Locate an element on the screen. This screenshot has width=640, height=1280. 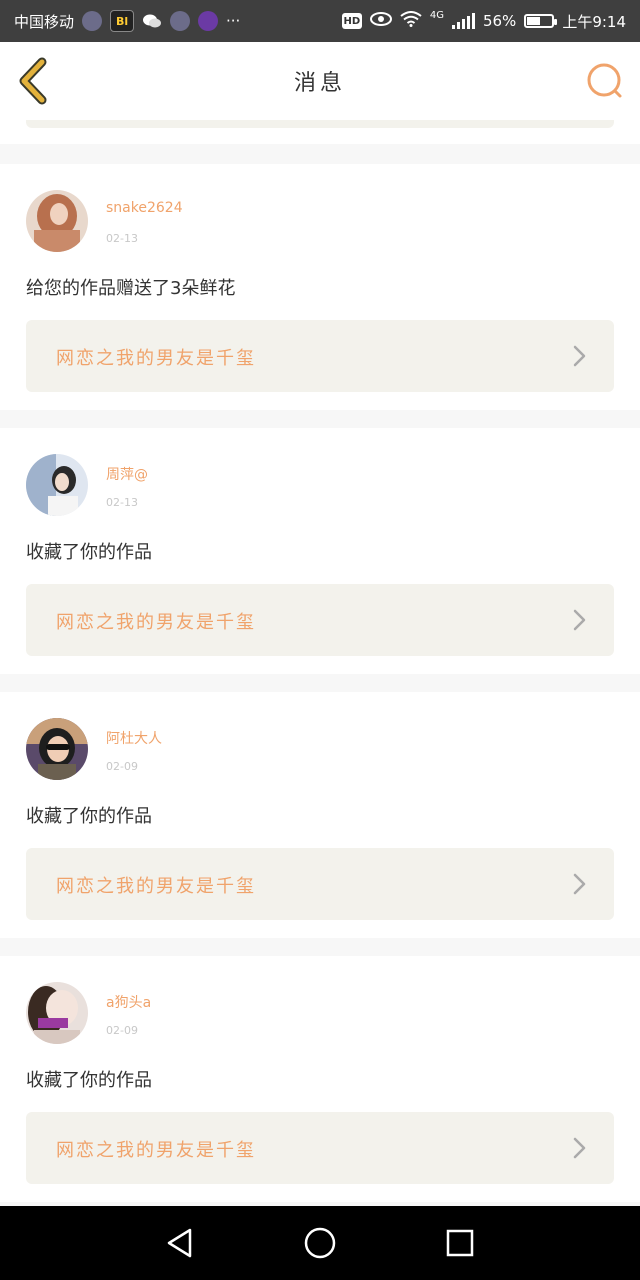
carrier-label: 中国移动 is located at coordinates (44, 21).